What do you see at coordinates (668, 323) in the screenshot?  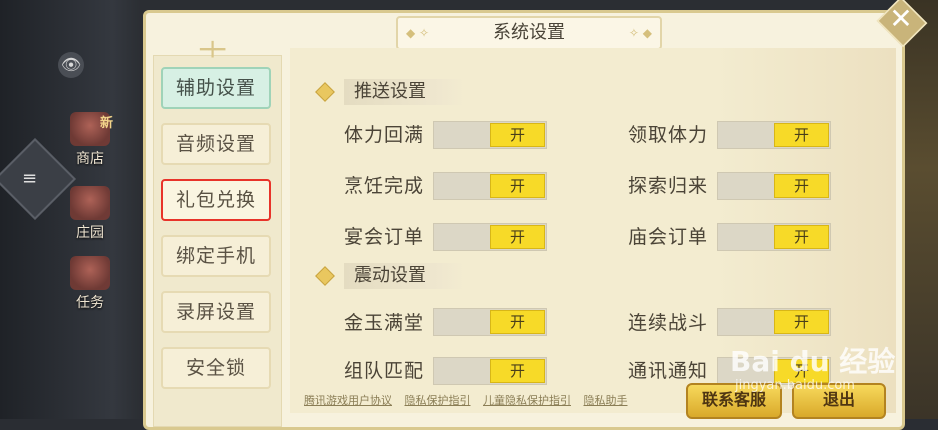 I see `setting-label: 连续战斗` at bounding box center [668, 323].